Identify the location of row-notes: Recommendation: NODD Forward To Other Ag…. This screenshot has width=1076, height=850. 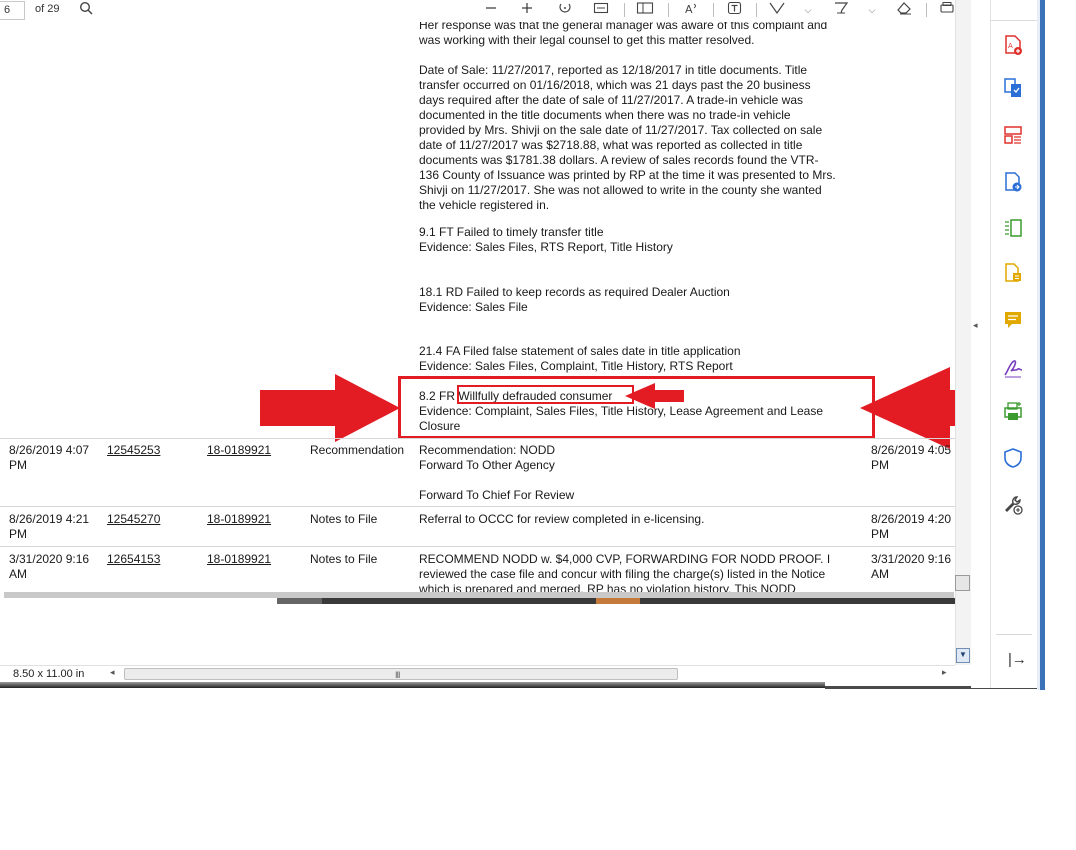
(644, 473).